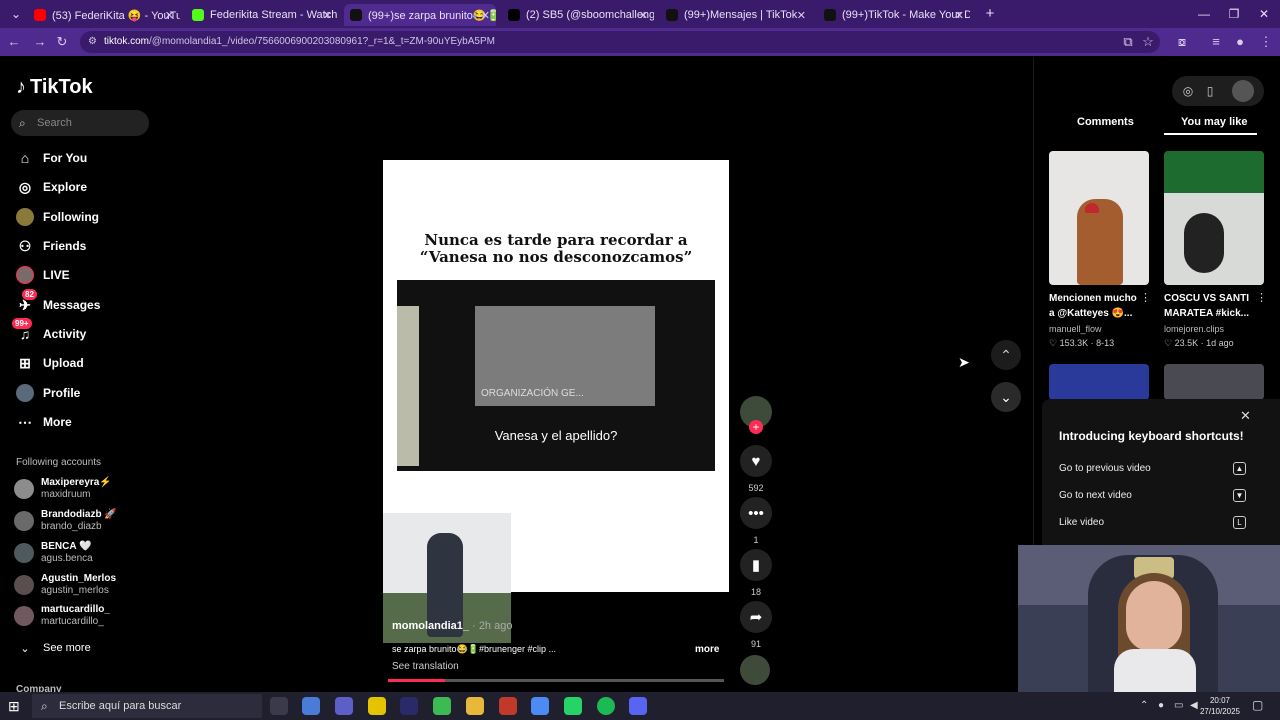  I want to click on comment-button: ••• 1, so click(756, 521).